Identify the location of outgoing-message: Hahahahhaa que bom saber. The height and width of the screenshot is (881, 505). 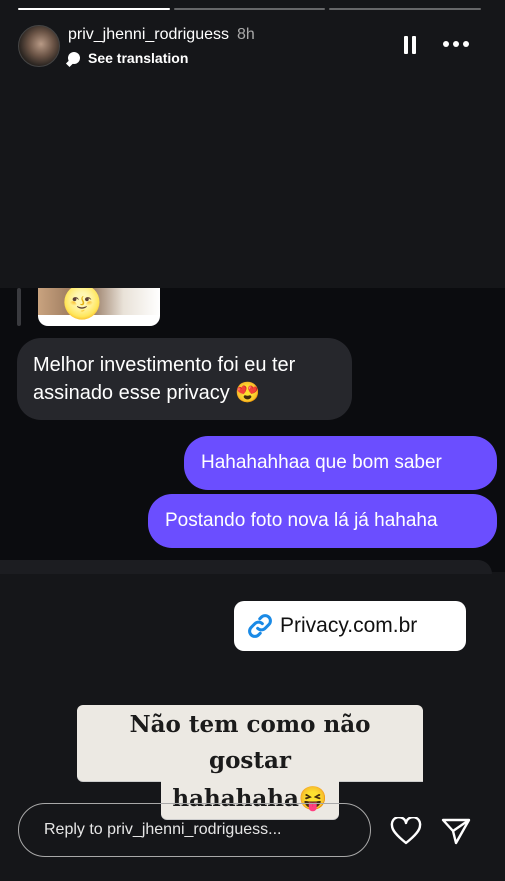
(340, 463).